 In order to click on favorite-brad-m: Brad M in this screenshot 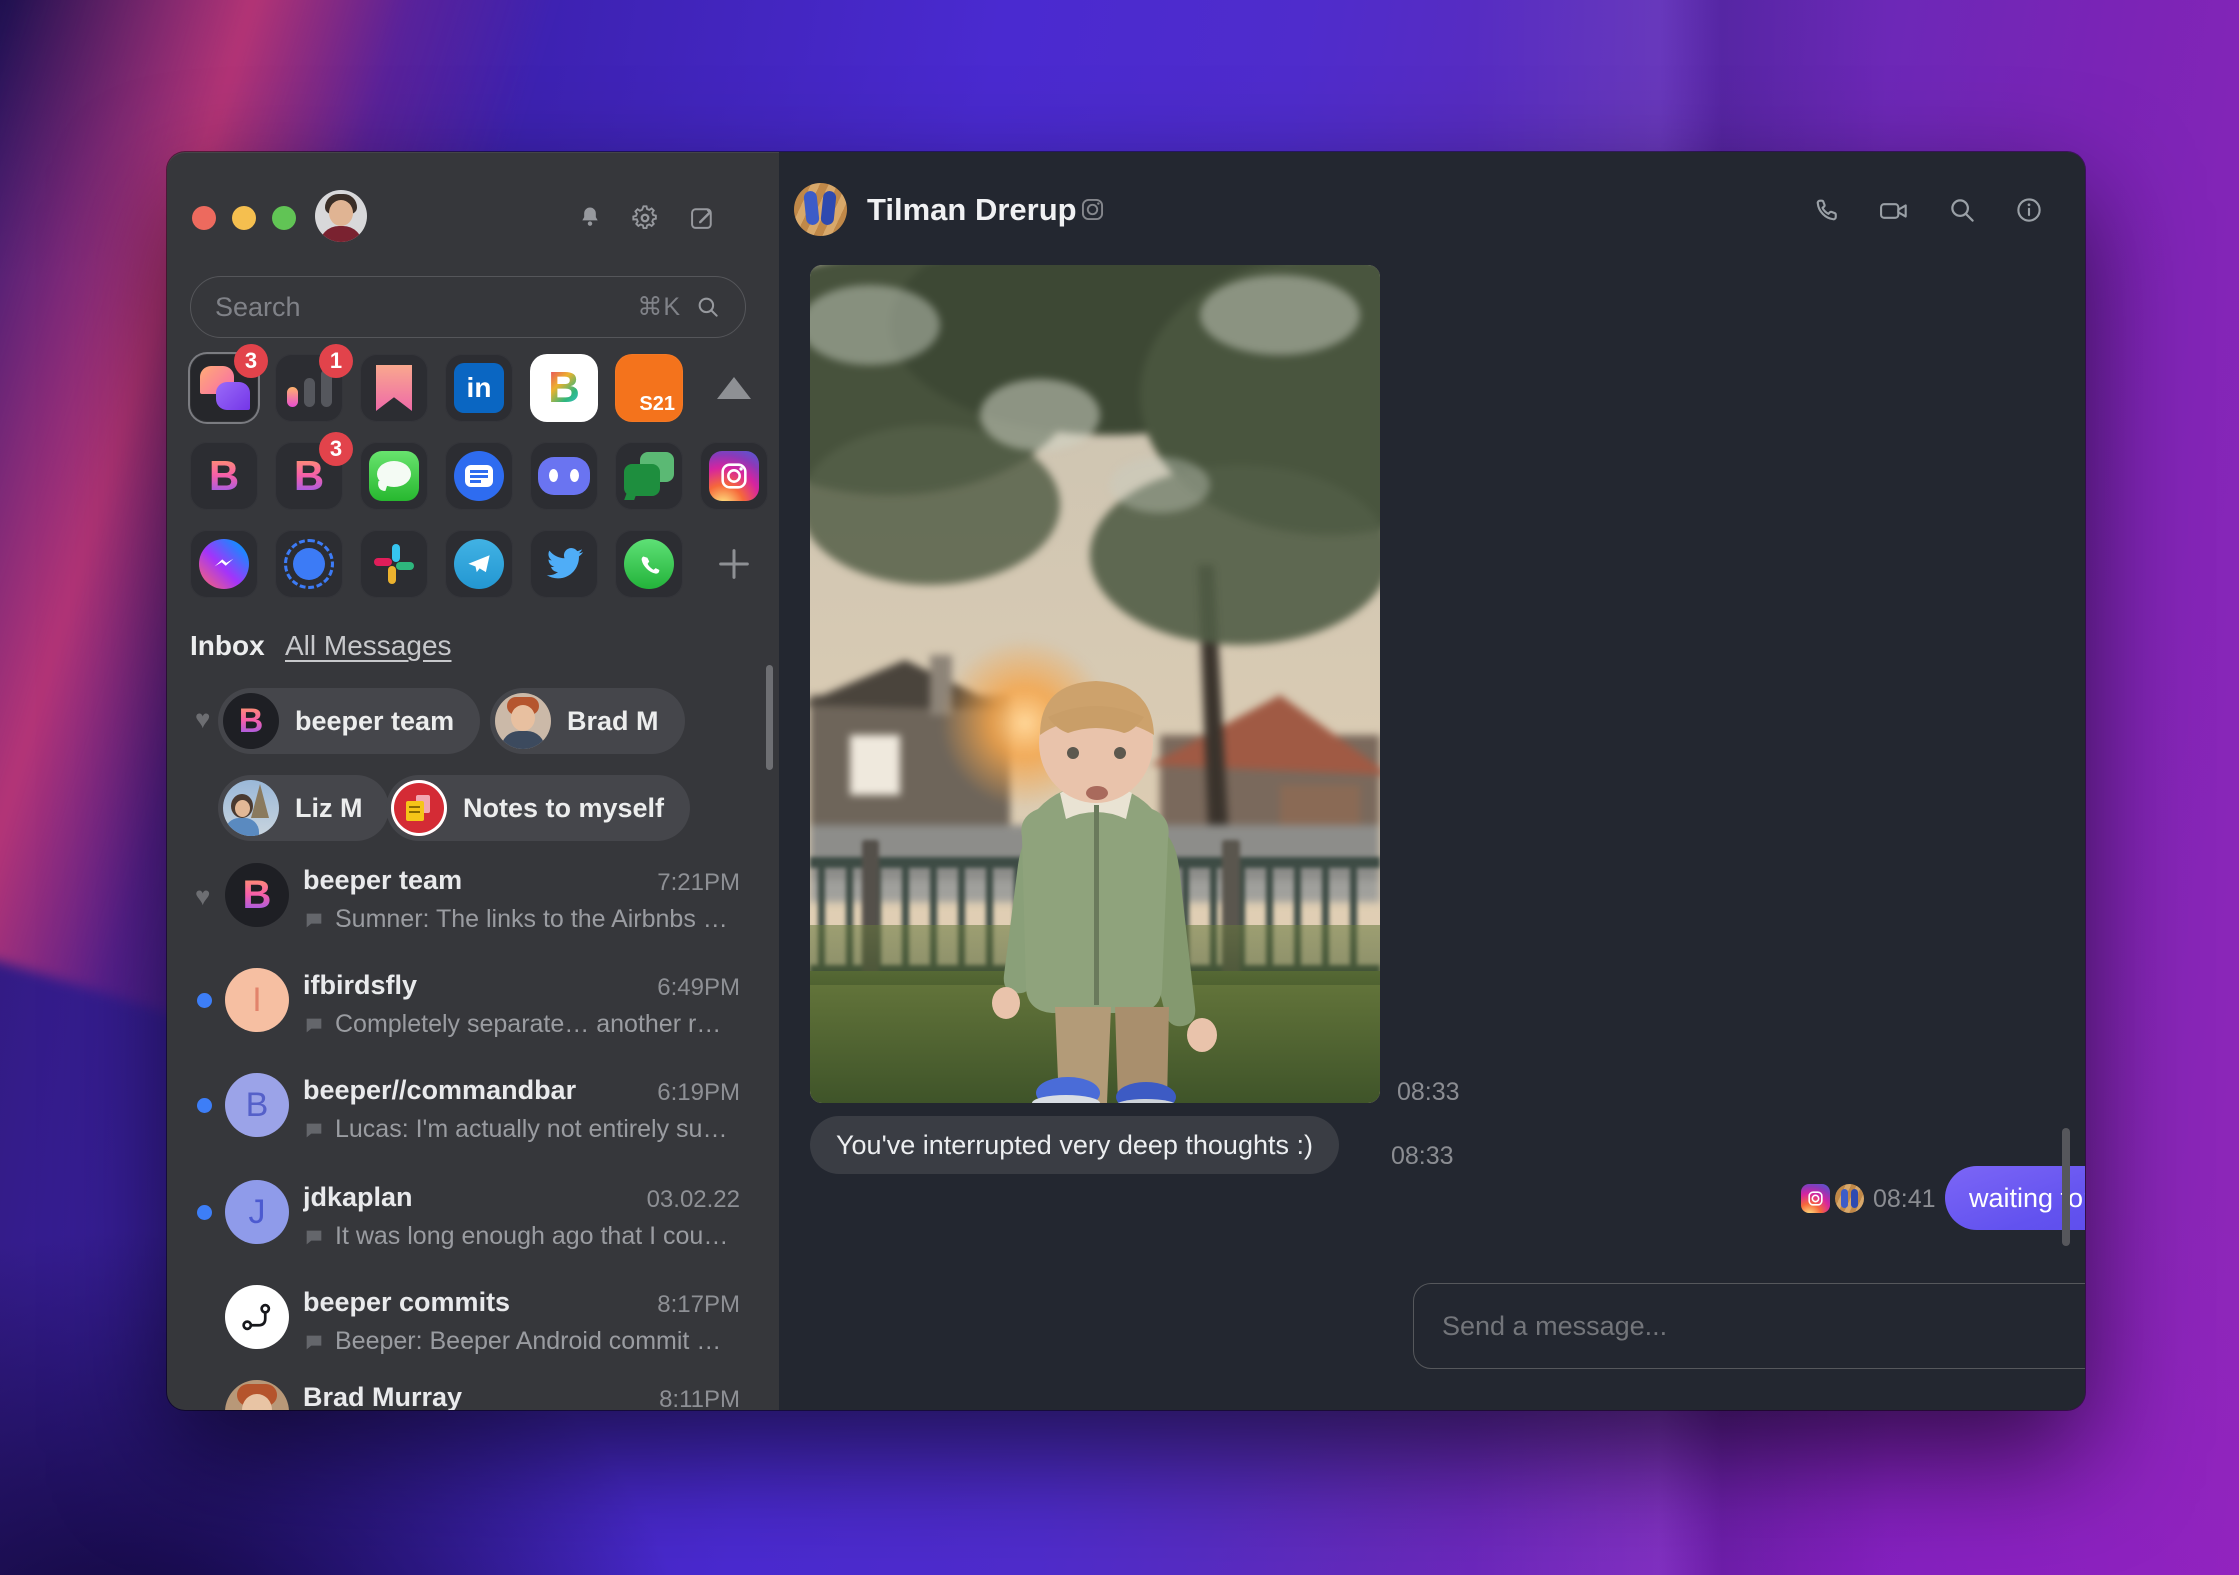, I will do `click(587, 721)`.